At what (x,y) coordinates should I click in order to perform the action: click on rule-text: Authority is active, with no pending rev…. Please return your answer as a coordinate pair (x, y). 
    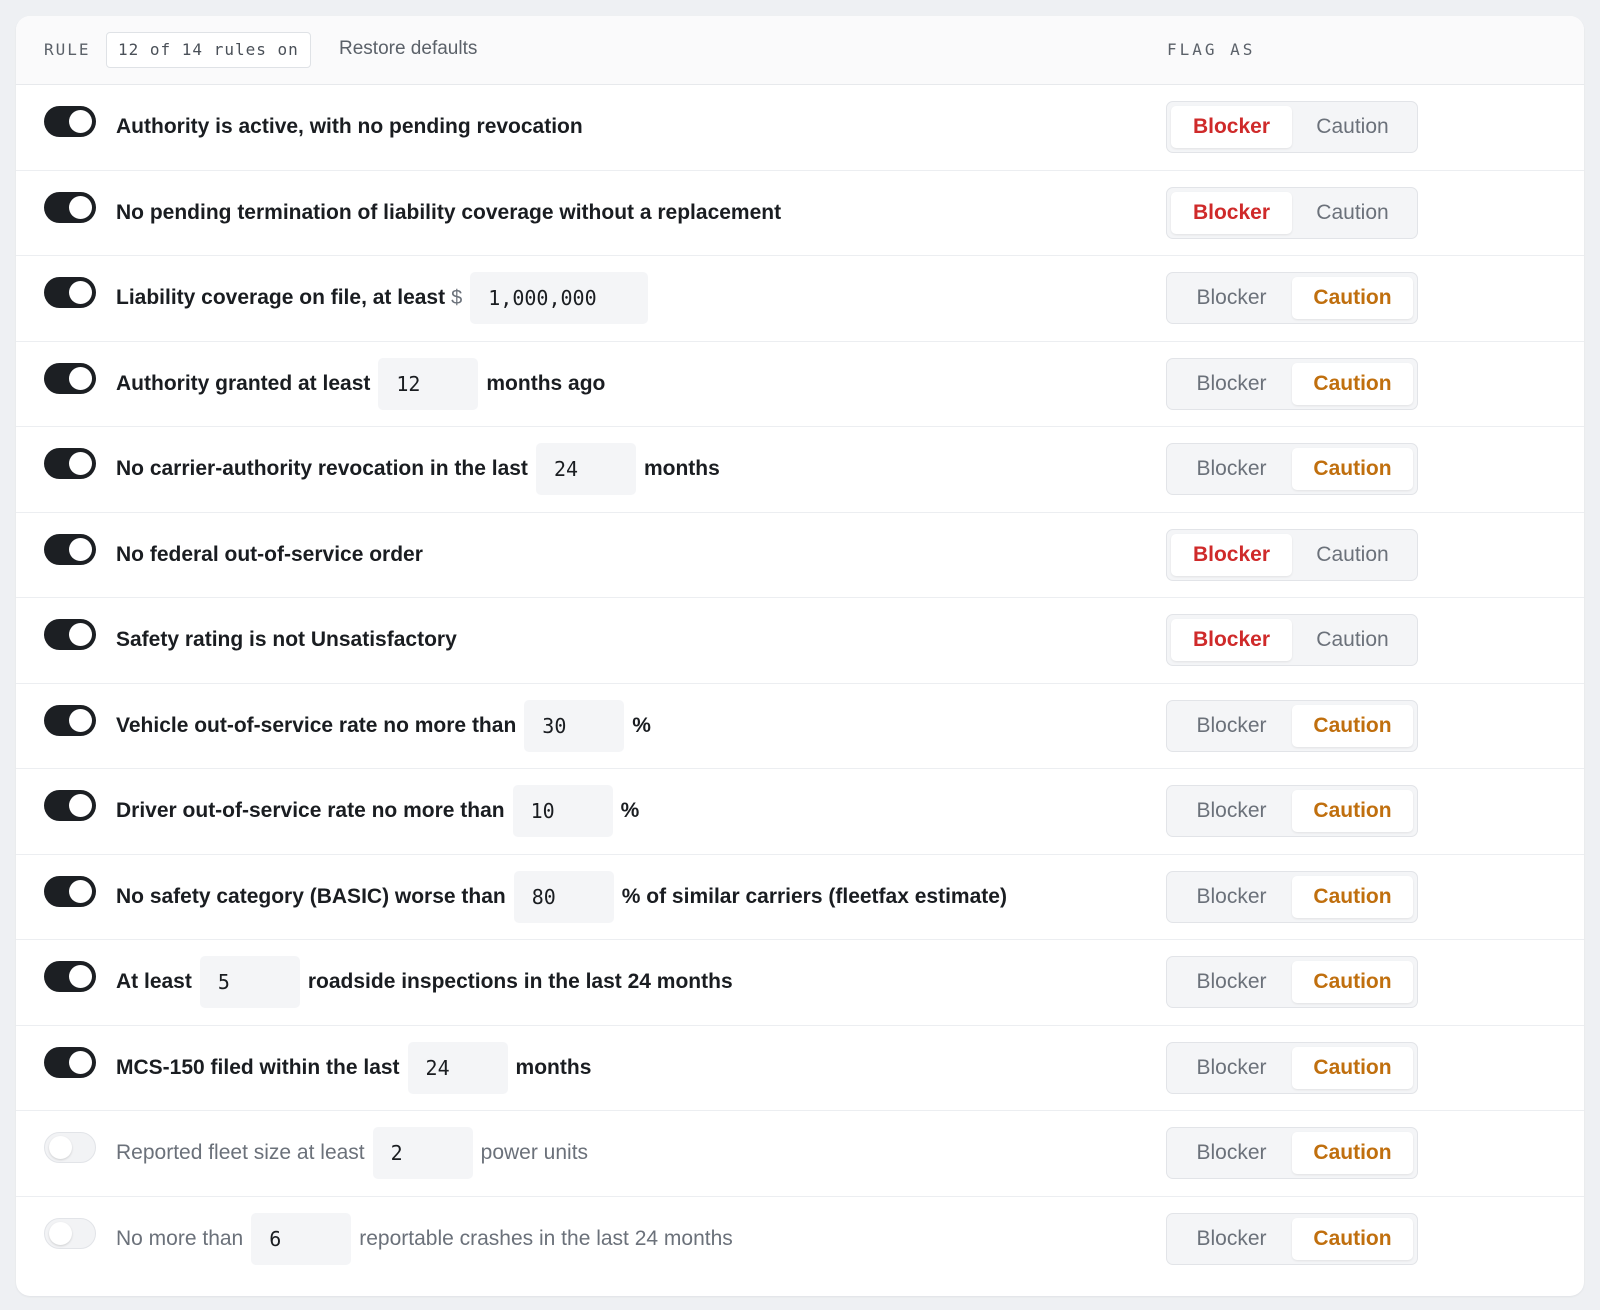
    Looking at the image, I should click on (349, 126).